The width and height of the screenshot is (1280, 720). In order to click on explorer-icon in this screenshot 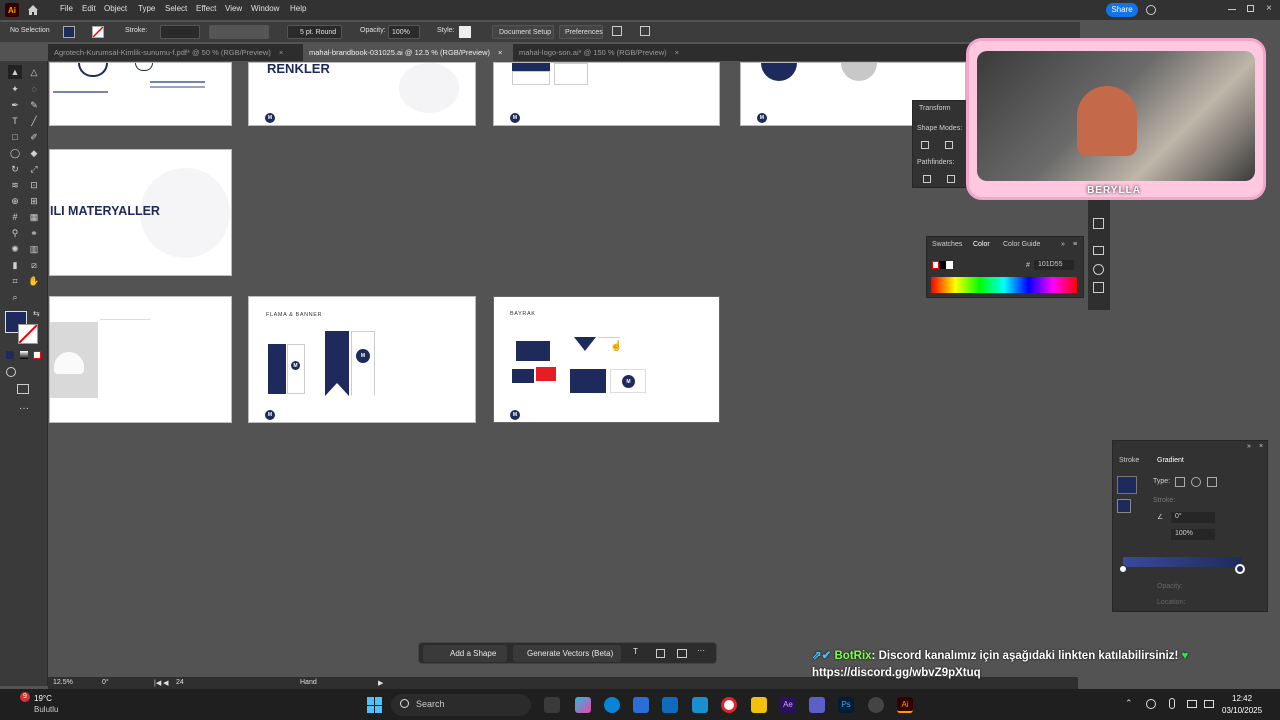, I will do `click(759, 705)`.